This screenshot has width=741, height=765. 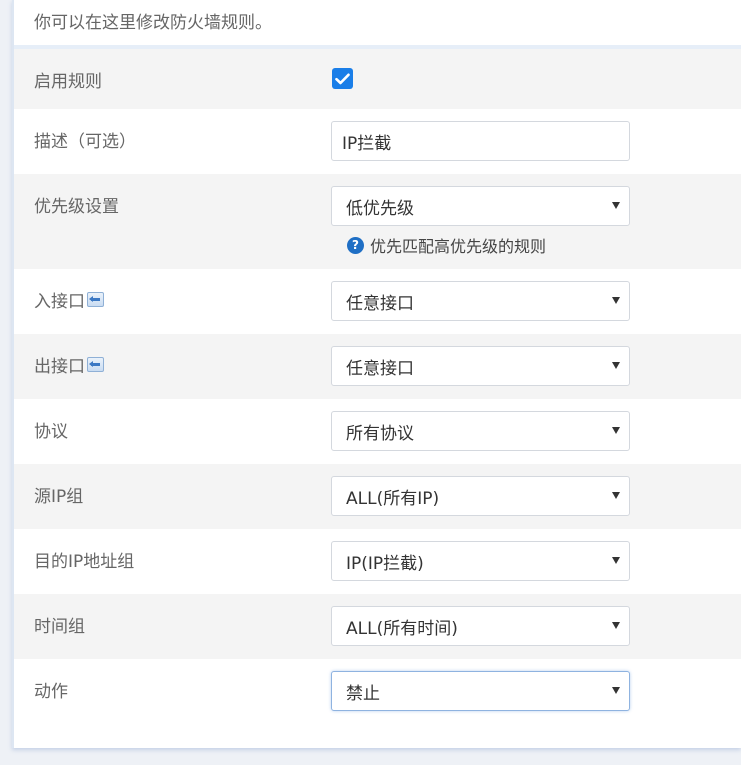 I want to click on protocol-select: 所有协议, so click(x=480, y=431).